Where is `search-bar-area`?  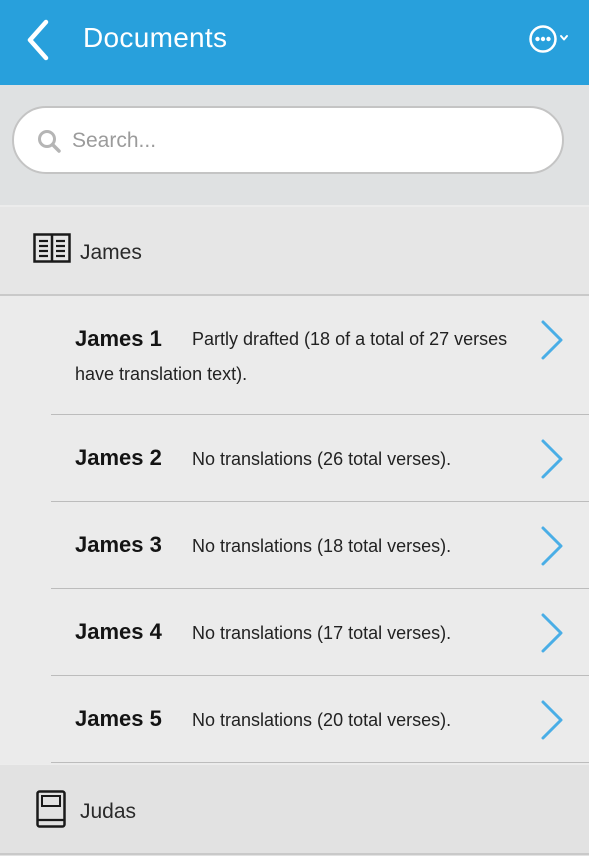
search-bar-area is located at coordinates (294, 145).